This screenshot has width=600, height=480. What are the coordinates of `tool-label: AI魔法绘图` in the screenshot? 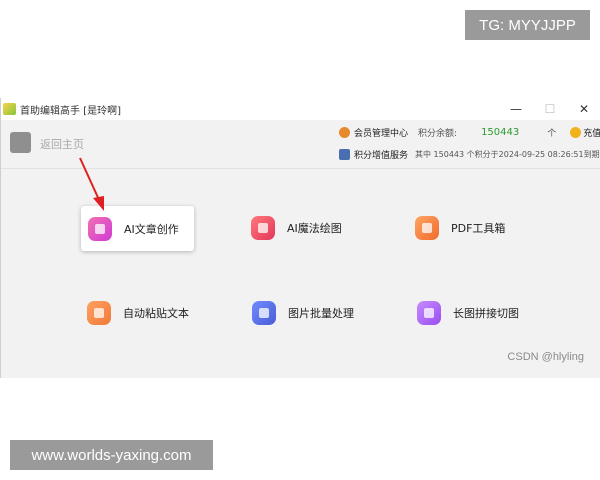 It's located at (314, 228).